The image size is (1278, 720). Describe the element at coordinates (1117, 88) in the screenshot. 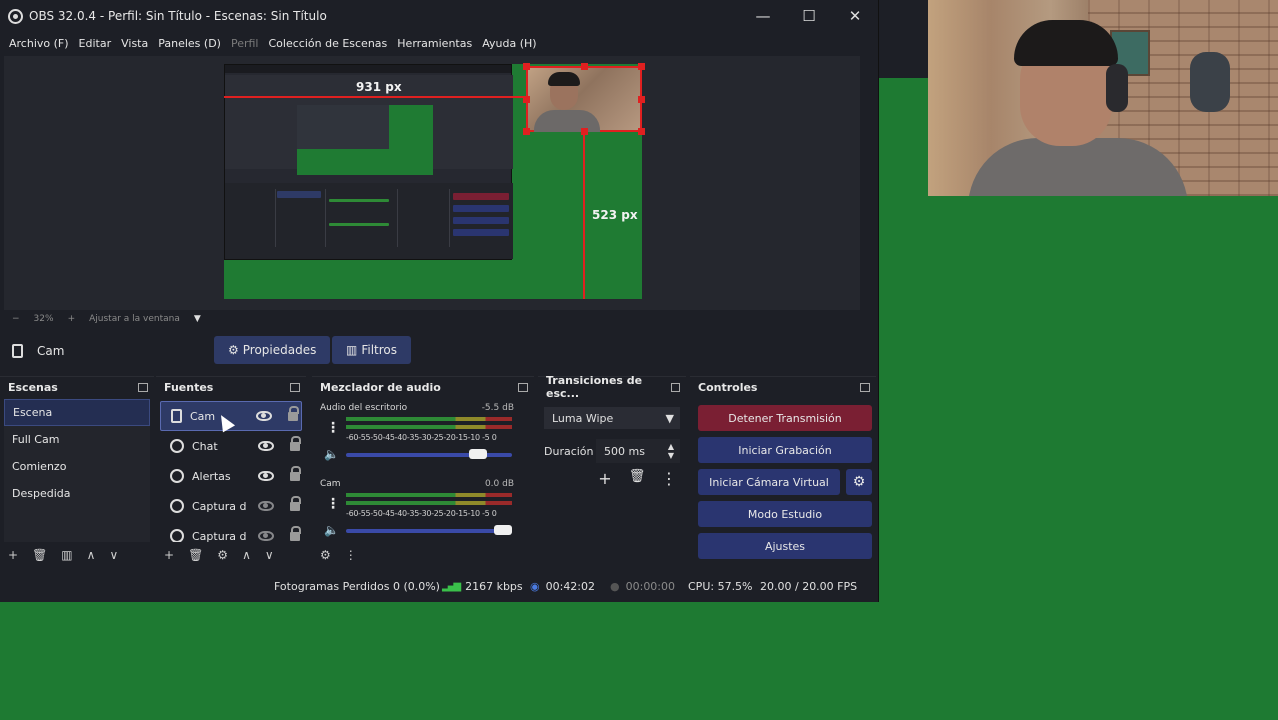

I see `headset-icon` at that location.